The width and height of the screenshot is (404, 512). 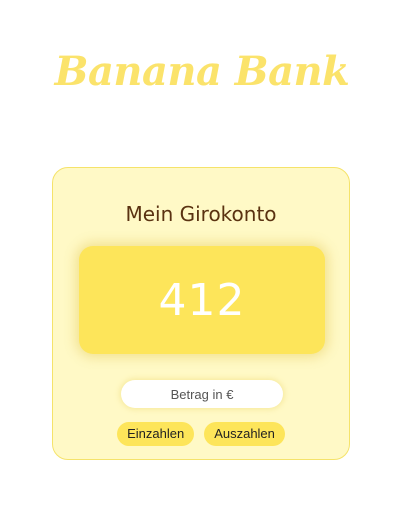 What do you see at coordinates (201, 434) in the screenshot?
I see `action-row: Einzahlen Auszahlen` at bounding box center [201, 434].